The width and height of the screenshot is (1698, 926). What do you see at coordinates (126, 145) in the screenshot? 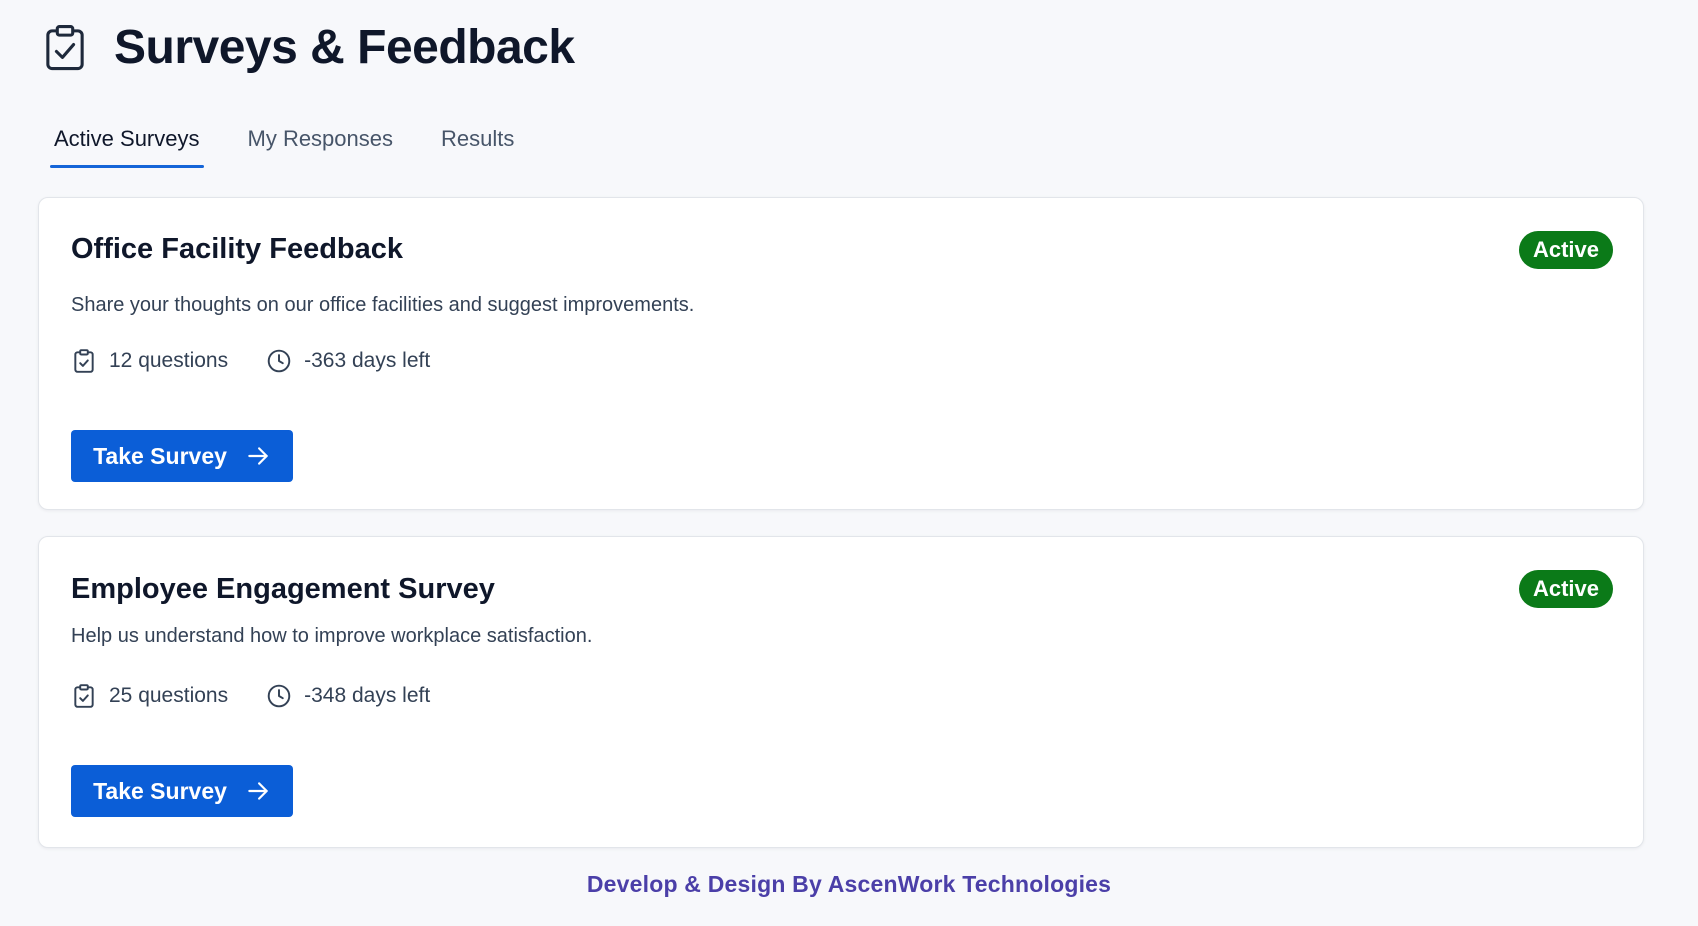
I see `tab-active-surveys: Active Surveys` at bounding box center [126, 145].